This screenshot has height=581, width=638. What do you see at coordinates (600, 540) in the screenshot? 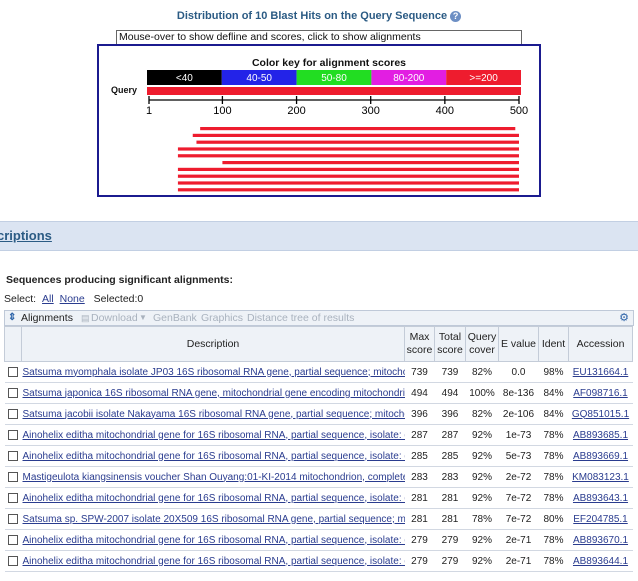
I see `accession-link: AB893670.1` at bounding box center [600, 540].